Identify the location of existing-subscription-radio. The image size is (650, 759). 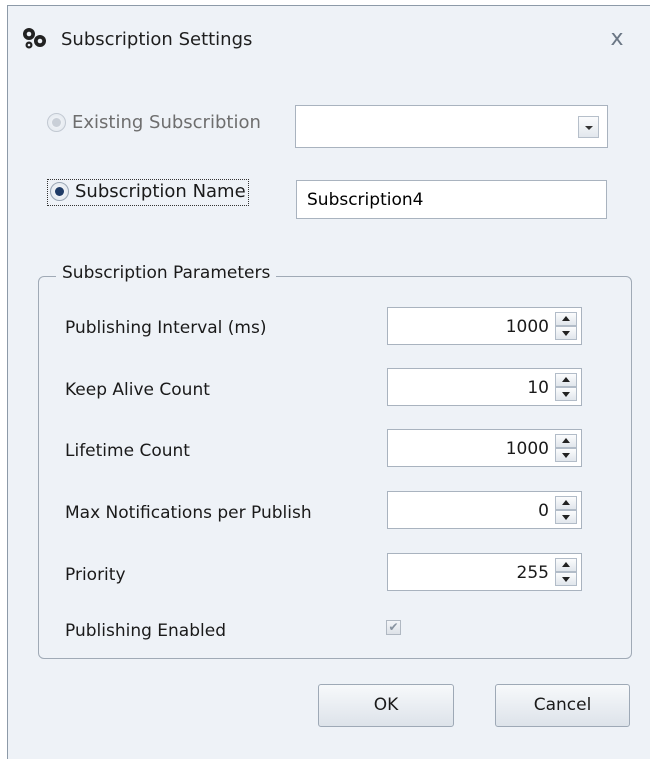
(56, 122).